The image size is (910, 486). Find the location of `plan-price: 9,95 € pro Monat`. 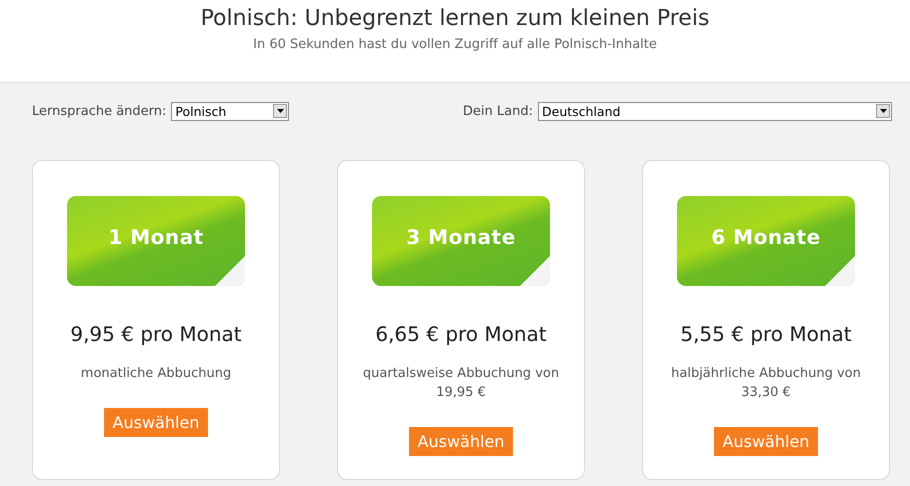

plan-price: 9,95 € pro Monat is located at coordinates (156, 334).